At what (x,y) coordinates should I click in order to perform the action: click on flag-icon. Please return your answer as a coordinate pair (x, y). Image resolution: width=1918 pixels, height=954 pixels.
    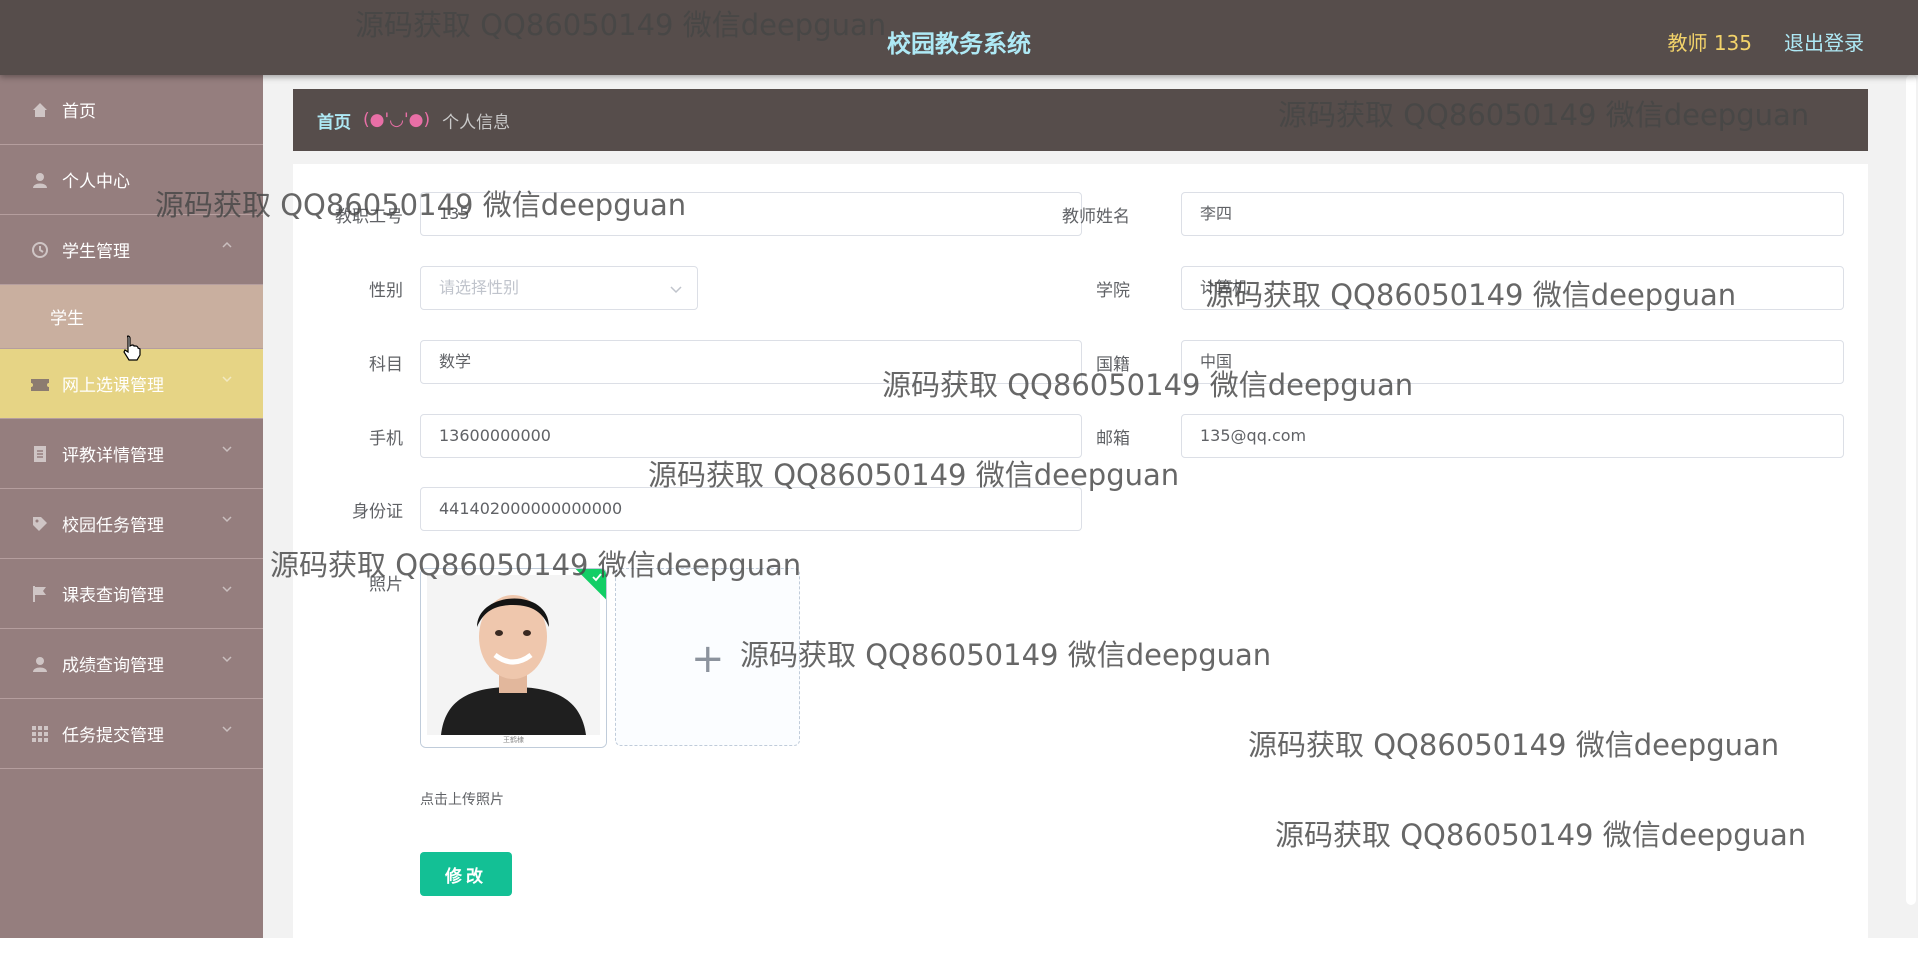
    Looking at the image, I should click on (40, 594).